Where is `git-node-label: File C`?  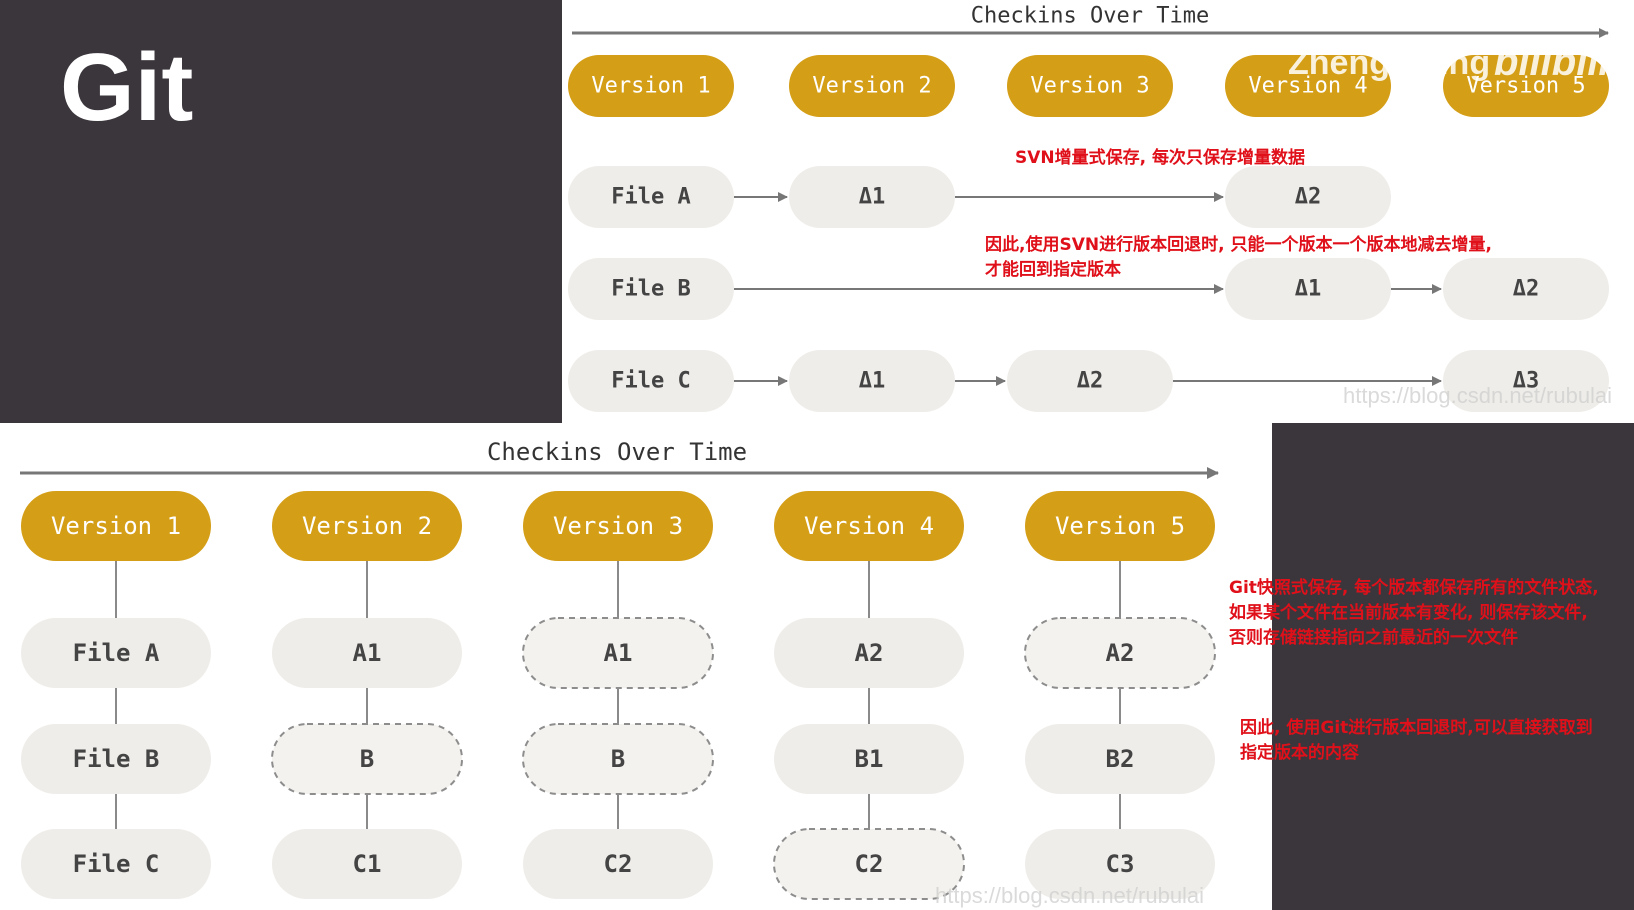
git-node-label: File C is located at coordinates (116, 864).